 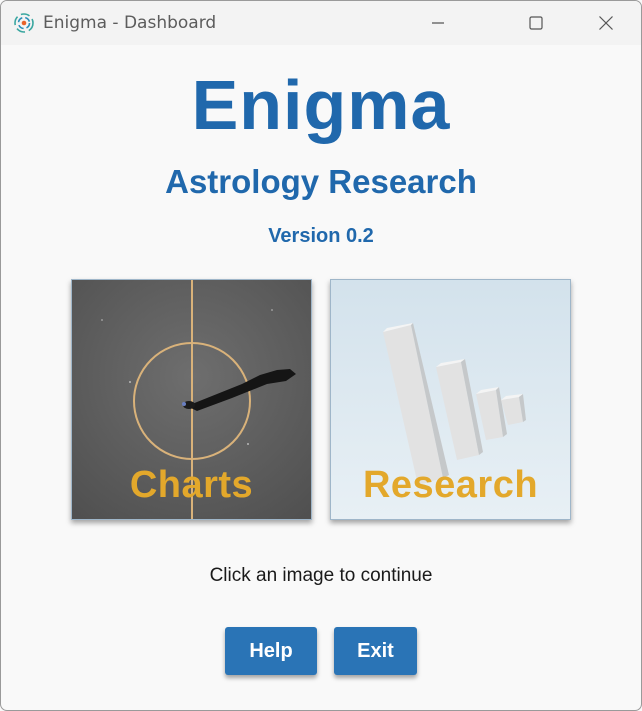 I want to click on minimize-icon, so click(x=438, y=23).